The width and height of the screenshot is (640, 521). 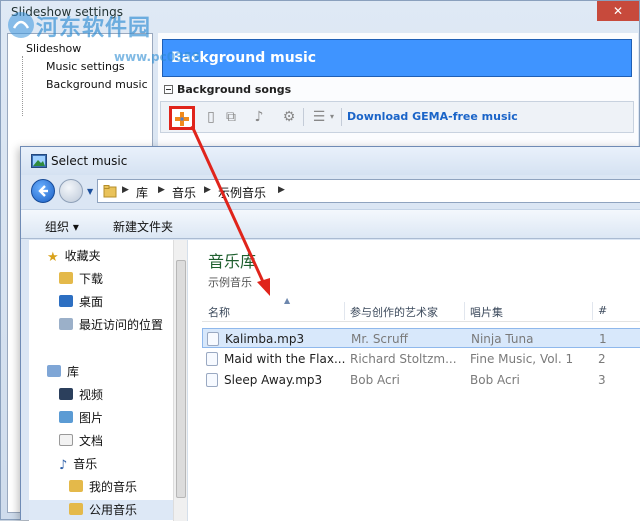 I want to click on add-icon, so click(x=182, y=119).